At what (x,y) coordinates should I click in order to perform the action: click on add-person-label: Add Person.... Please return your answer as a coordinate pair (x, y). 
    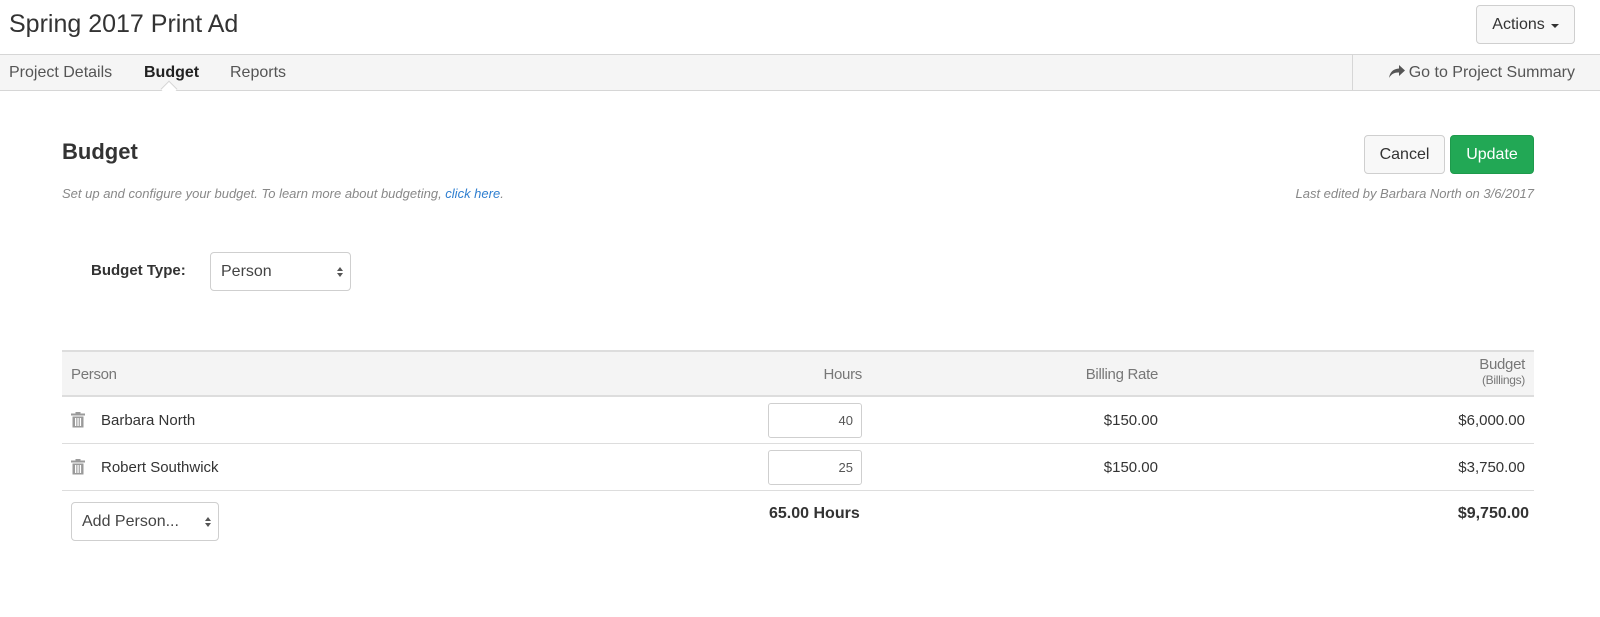
    Looking at the image, I should click on (130, 521).